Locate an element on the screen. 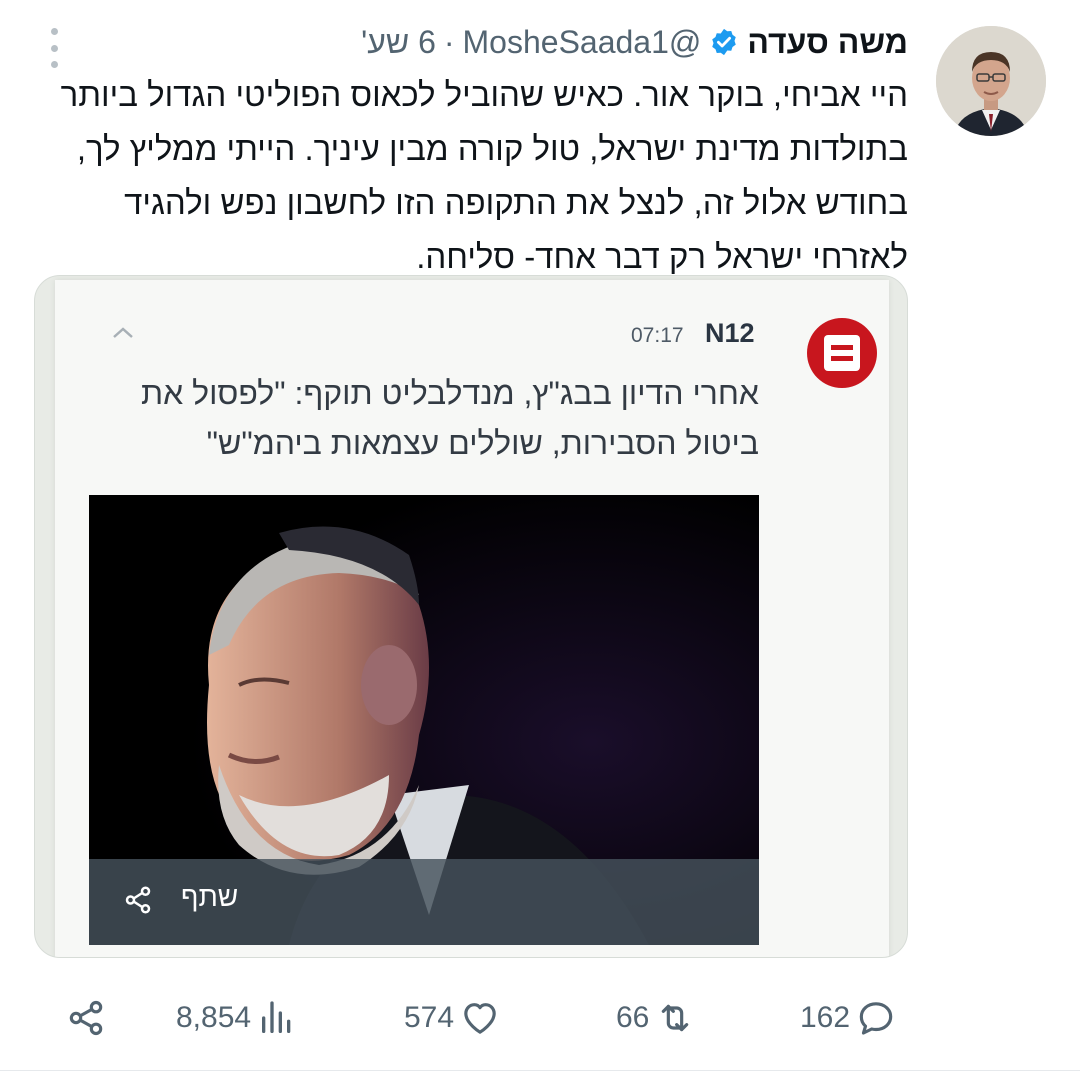 The height and width of the screenshot is (1079, 1080). retweet-count: 66 is located at coordinates (633, 1017).